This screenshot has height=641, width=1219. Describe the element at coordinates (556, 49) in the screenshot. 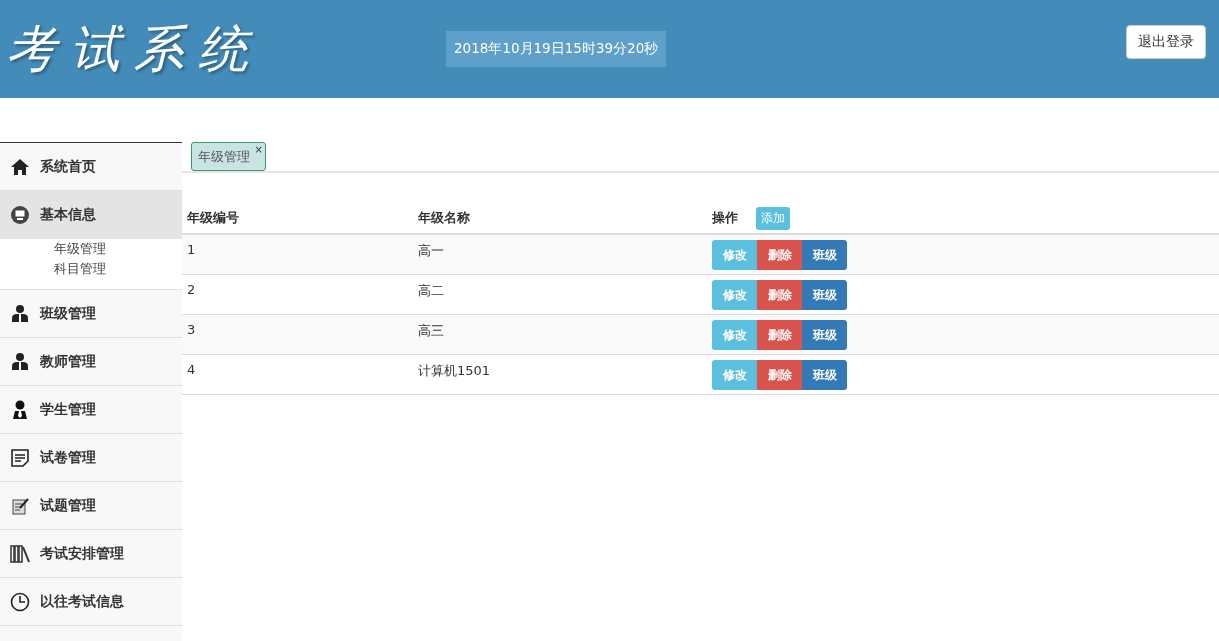

I see `datetime: 2018年10月19日15时39分20秒` at that location.